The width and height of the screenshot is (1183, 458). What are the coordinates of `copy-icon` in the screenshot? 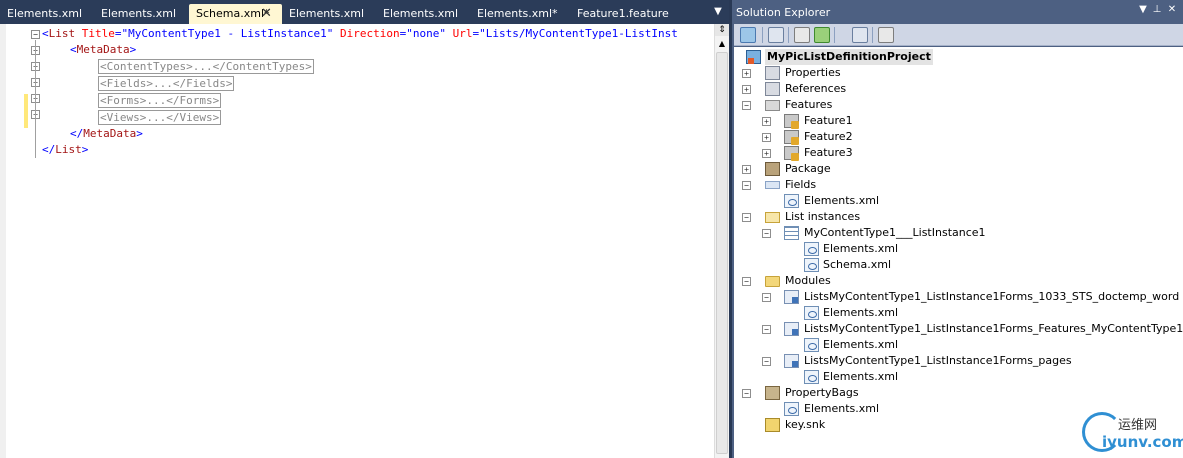 It's located at (802, 35).